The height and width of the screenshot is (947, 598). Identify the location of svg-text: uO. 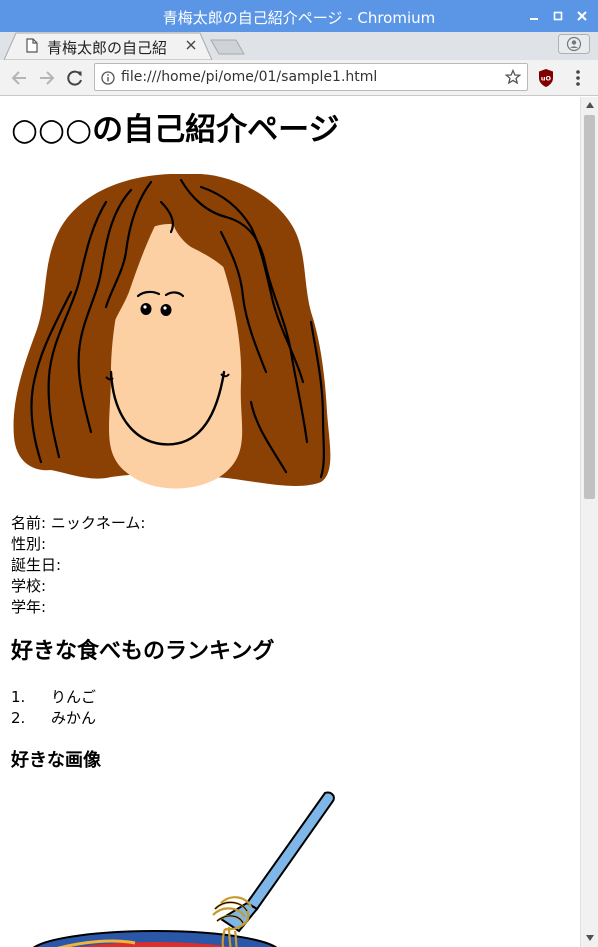
(546, 79).